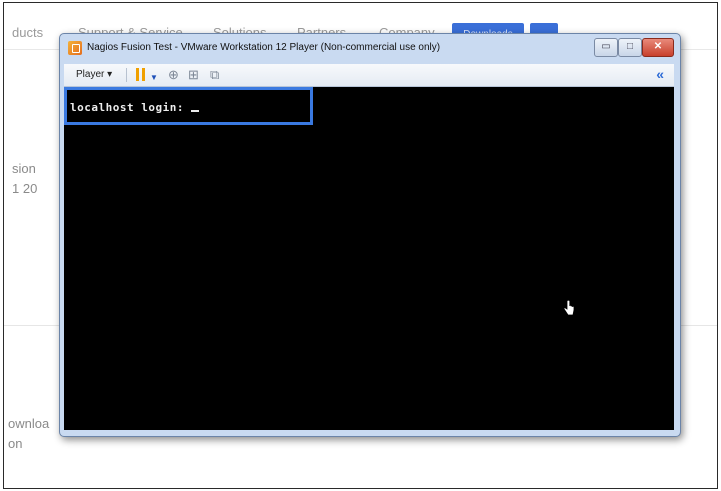 This screenshot has height=491, width=721. I want to click on collapse-toolbar-icon: «, so click(660, 74).